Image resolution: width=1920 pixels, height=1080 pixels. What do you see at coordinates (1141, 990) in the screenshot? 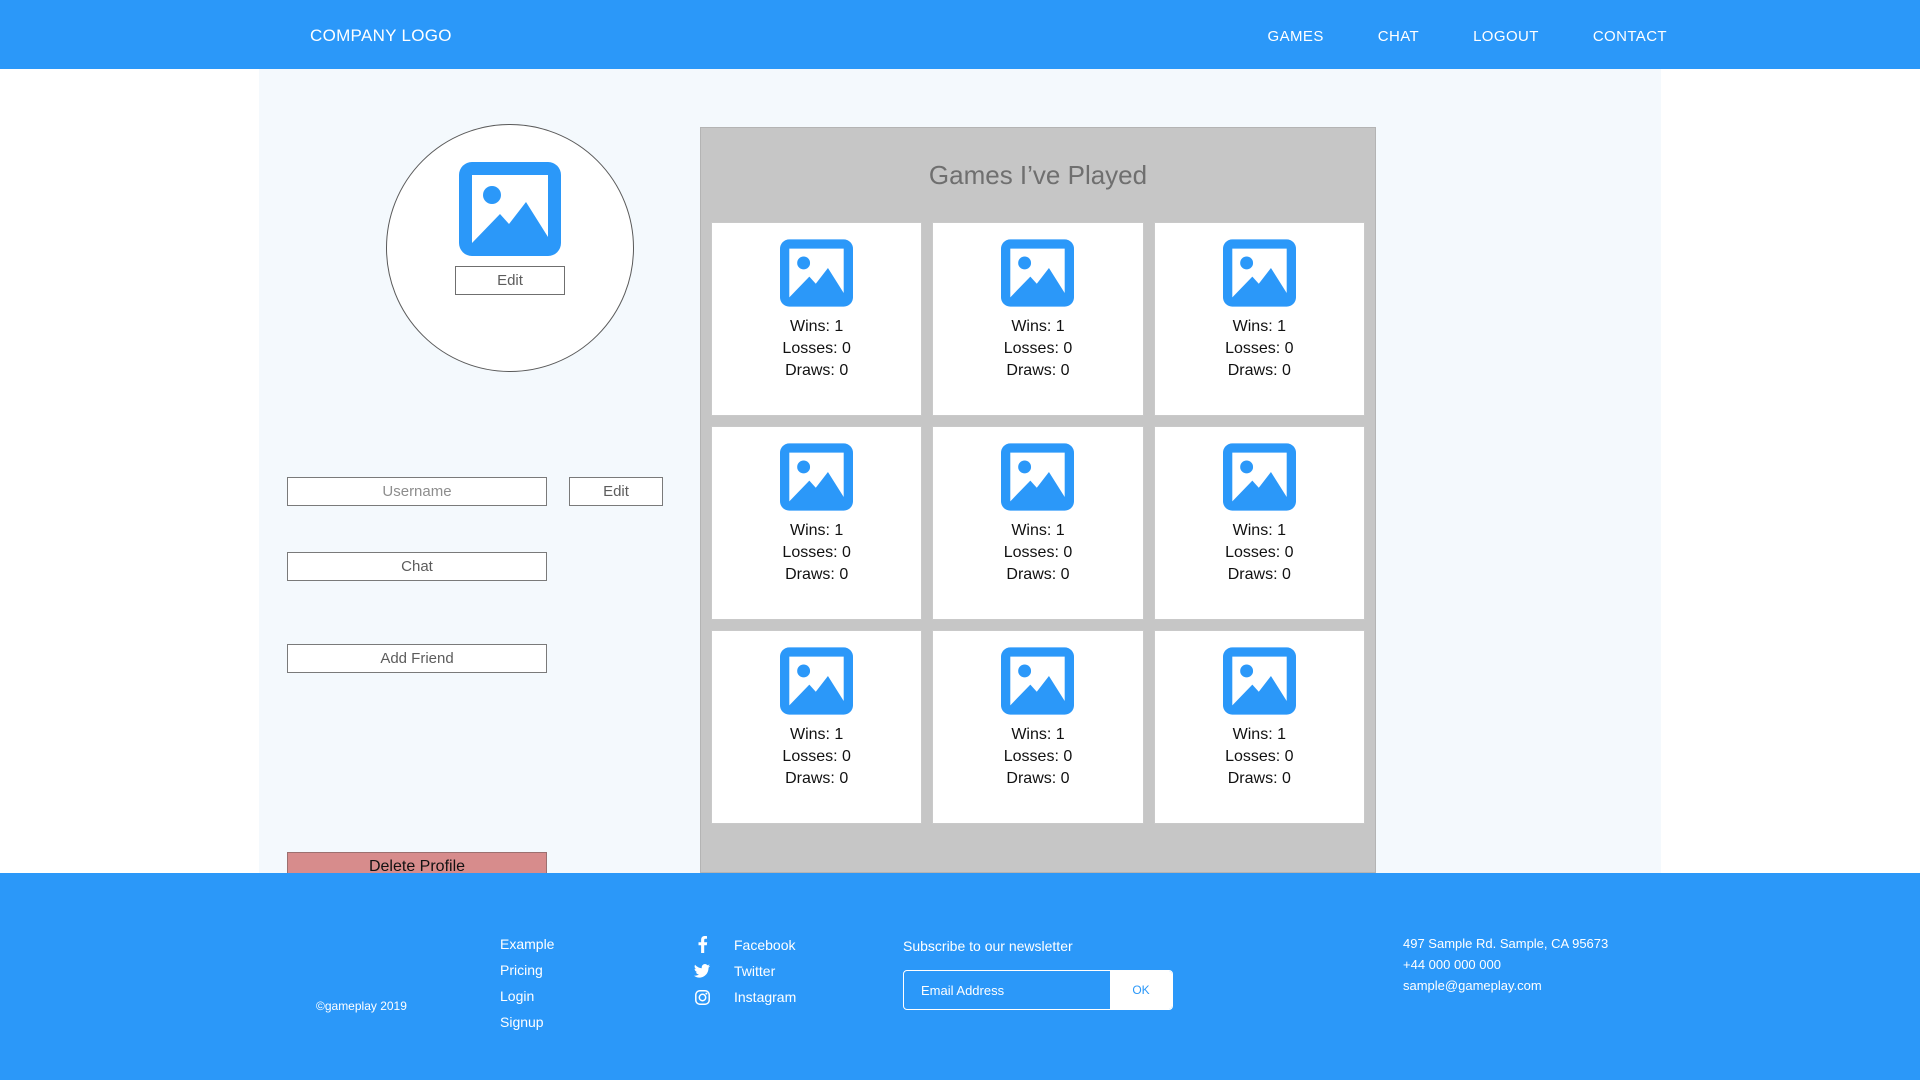
I see `newsletter-submit-button: OK` at bounding box center [1141, 990].